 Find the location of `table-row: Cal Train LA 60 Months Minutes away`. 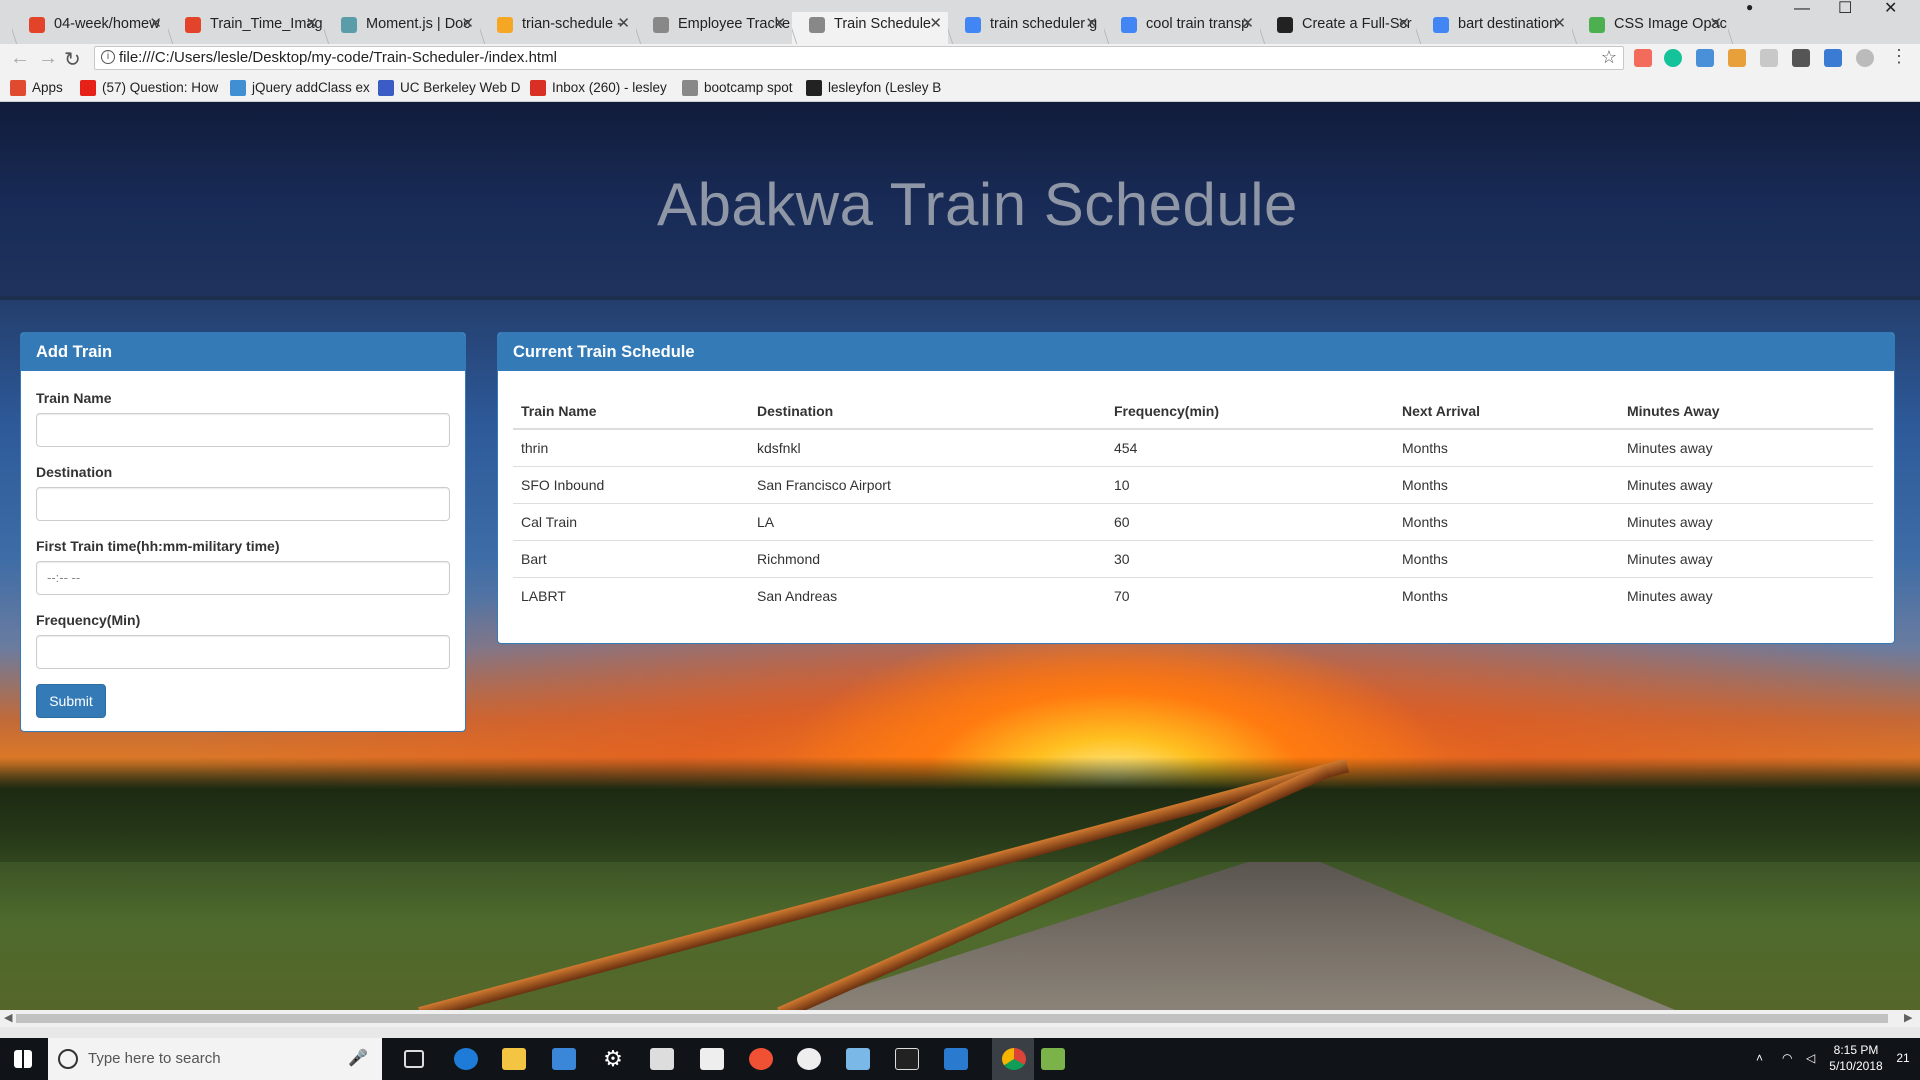

table-row: Cal Train LA 60 Months Minutes away is located at coordinates (1193, 521).